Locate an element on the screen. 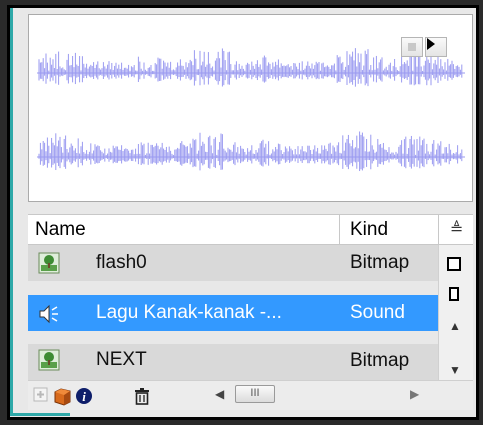 The image size is (483, 425). library-header: Name Kind ≜ is located at coordinates (250, 229).